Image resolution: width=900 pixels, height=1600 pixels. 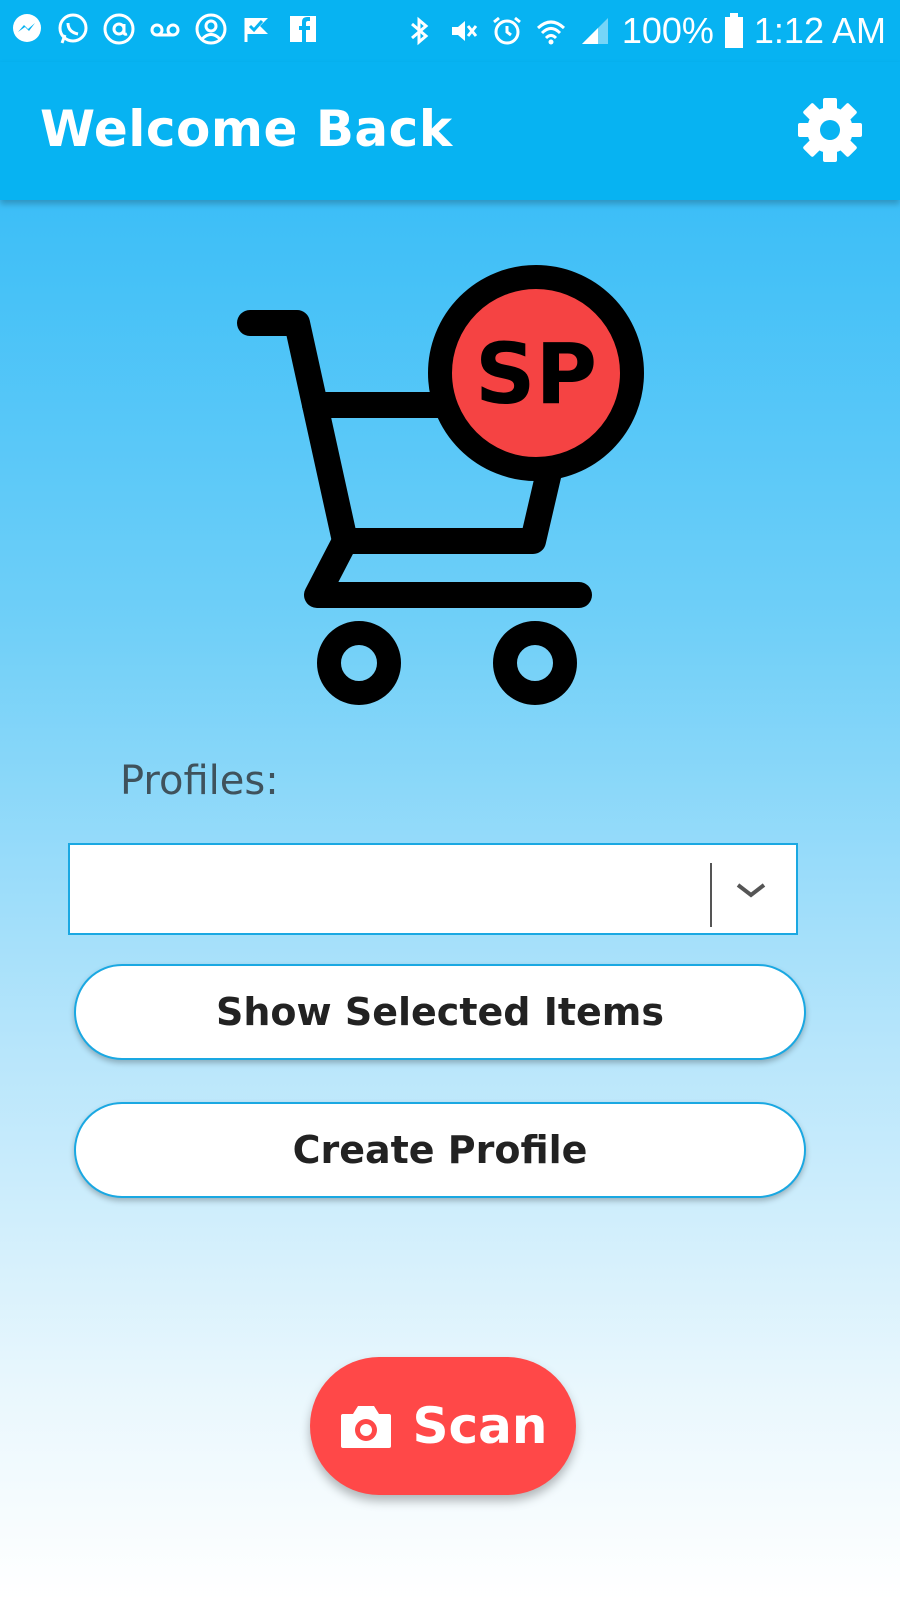 What do you see at coordinates (256, 30) in the screenshot?
I see `check-flag-icon` at bounding box center [256, 30].